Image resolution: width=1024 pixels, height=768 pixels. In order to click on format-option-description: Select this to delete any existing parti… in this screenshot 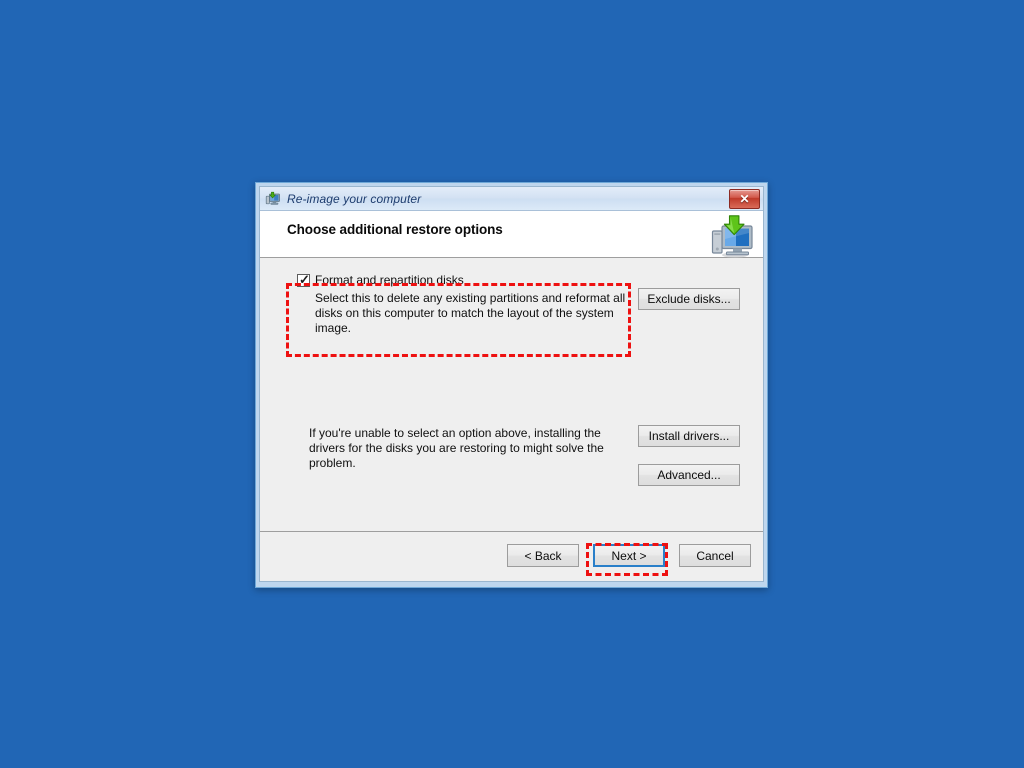, I will do `click(470, 313)`.